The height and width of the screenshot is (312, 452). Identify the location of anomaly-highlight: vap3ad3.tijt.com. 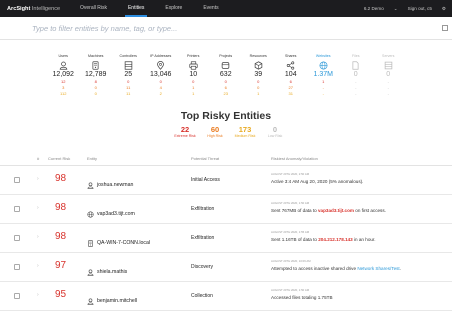
(336, 210).